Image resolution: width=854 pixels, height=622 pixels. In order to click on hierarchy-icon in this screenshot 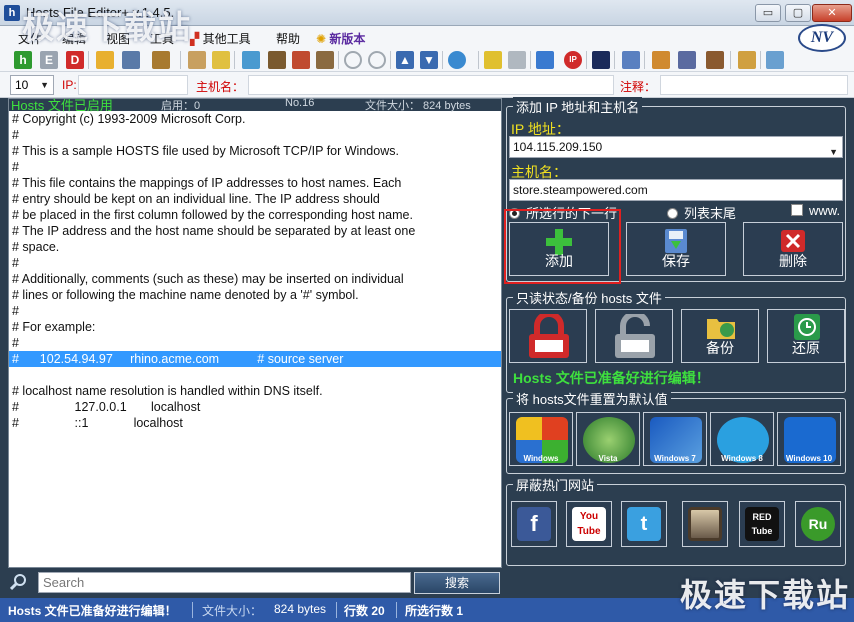, I will do `click(545, 60)`.